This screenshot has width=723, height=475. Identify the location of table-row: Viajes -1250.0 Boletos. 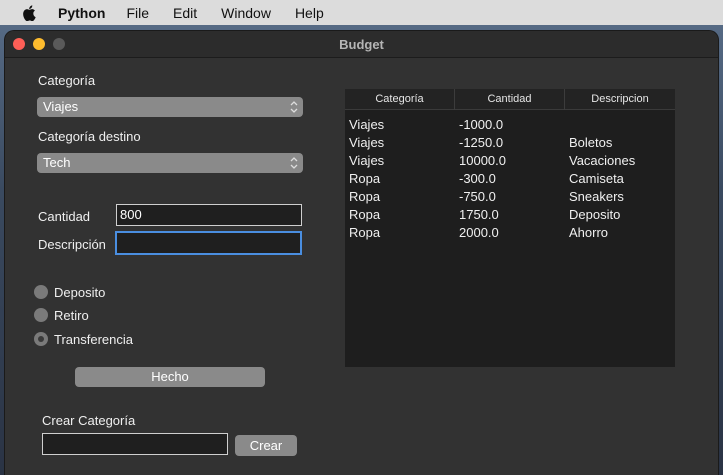
(510, 143).